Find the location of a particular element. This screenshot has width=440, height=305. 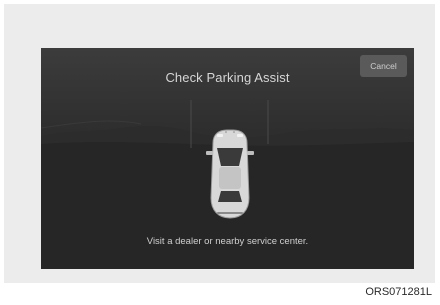

car-roof is located at coordinates (230, 178).